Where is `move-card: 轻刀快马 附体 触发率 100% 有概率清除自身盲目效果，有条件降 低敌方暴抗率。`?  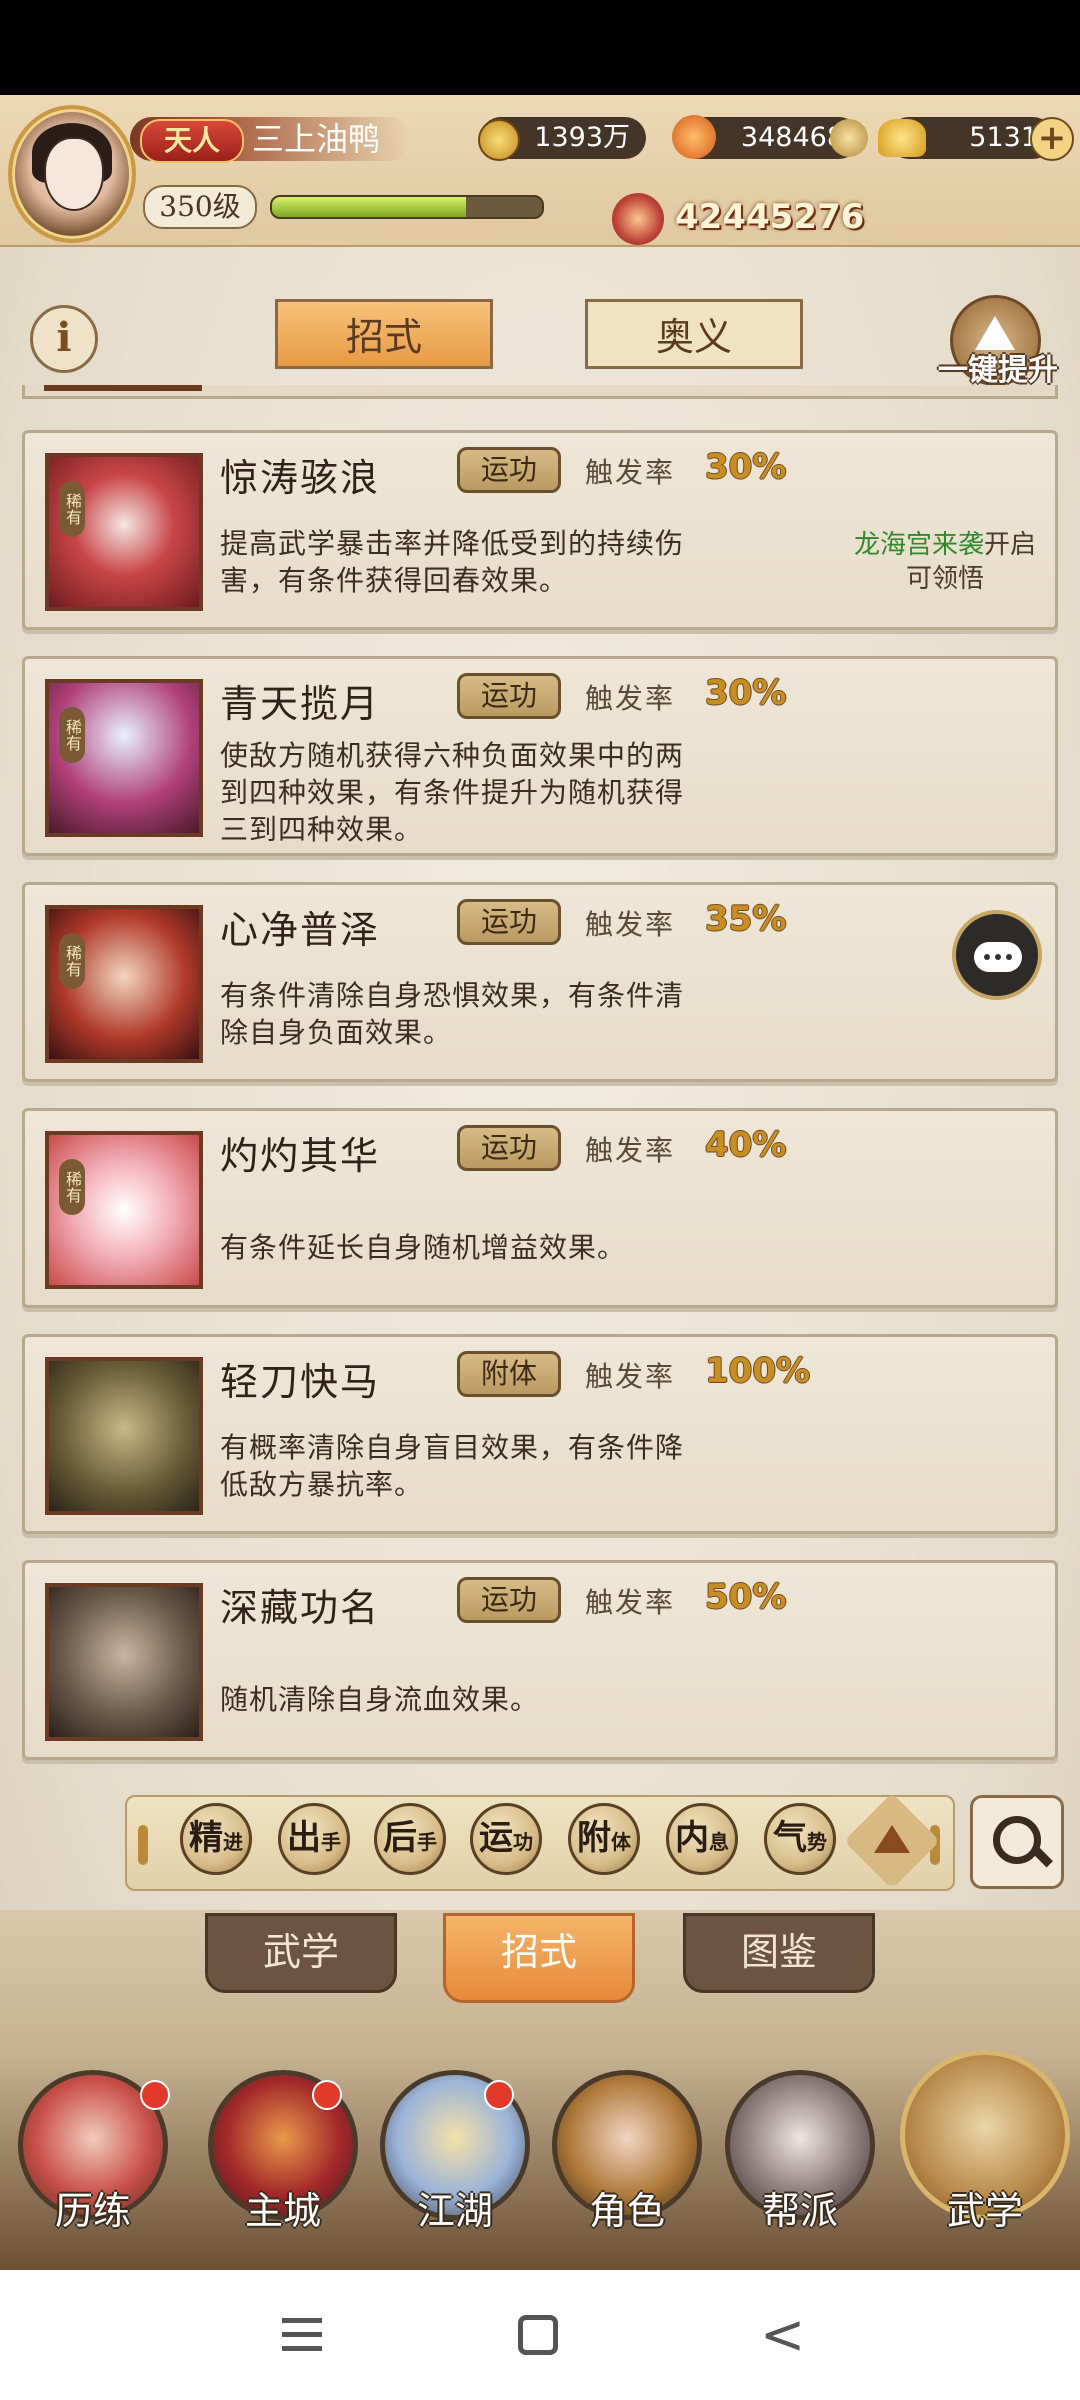
move-card: 轻刀快马 附体 触发率 100% 有概率清除自身盲目效果，有条件降 低敌方暴抗率。 is located at coordinates (540, 1434).